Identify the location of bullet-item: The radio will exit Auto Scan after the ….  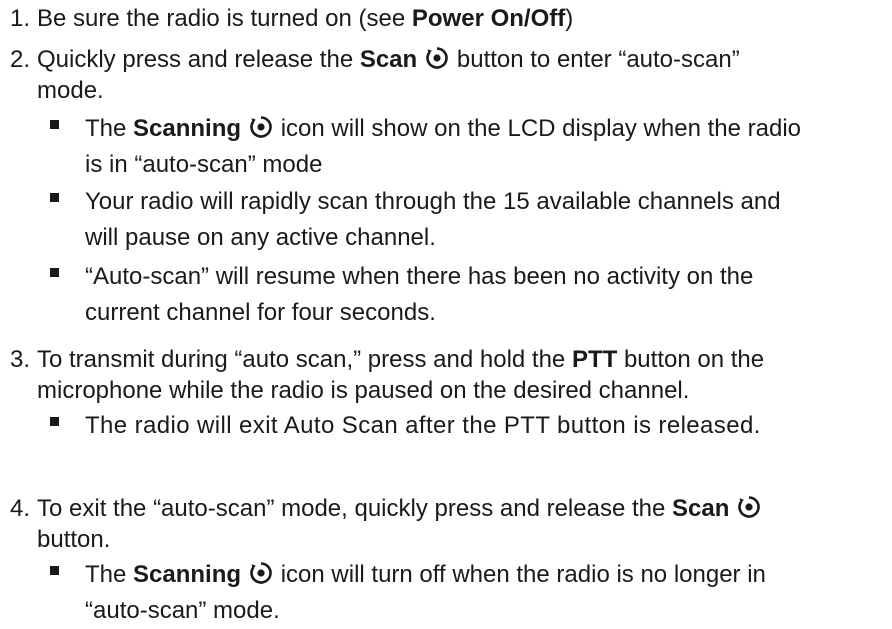
(470, 426).